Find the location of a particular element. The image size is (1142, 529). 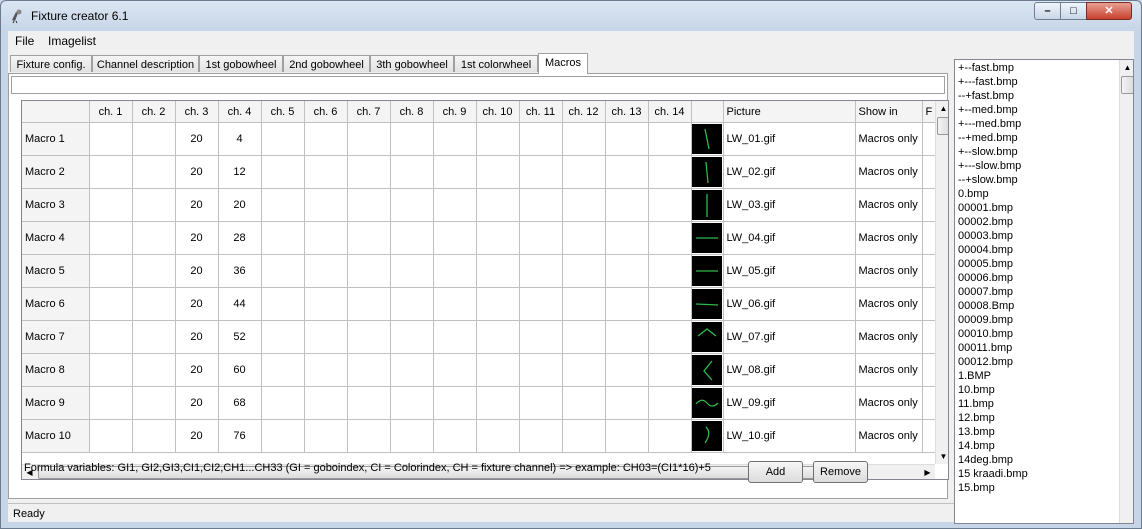

row-name-cell: Macro 9 is located at coordinates (56, 403).